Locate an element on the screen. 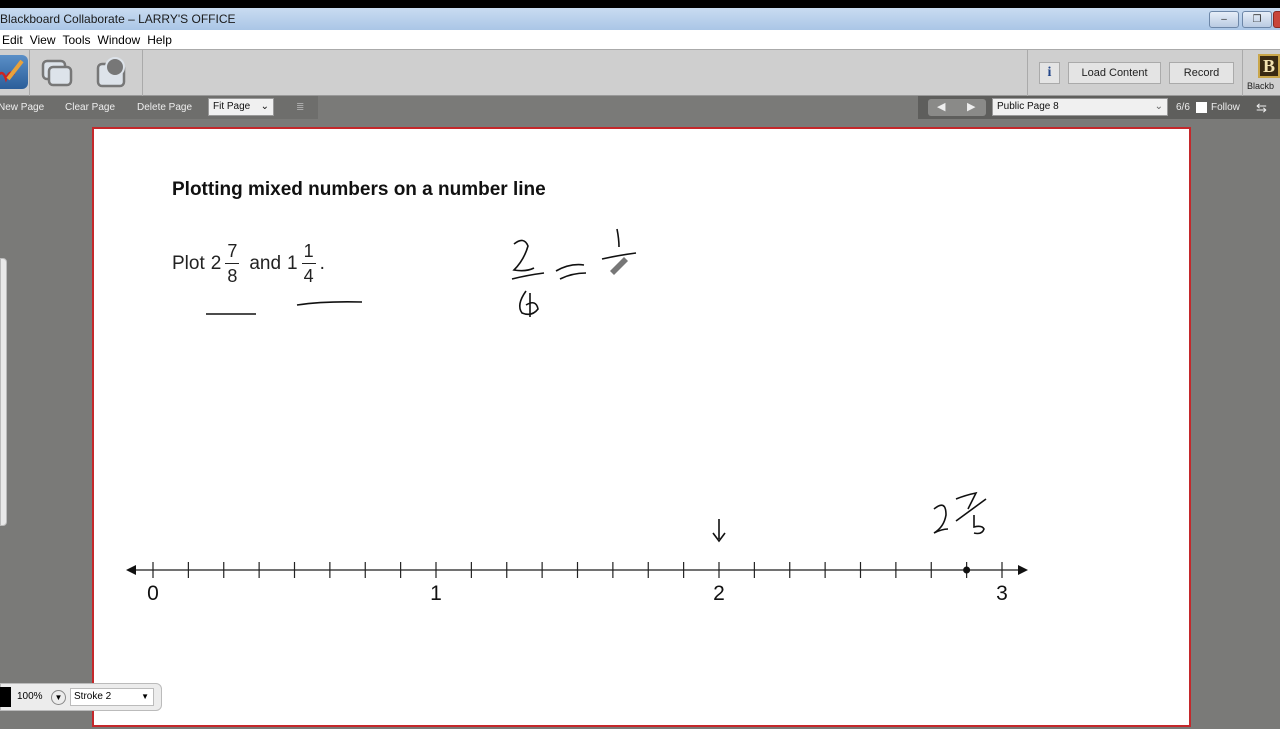 Image resolution: width=1280 pixels, height=729 pixels. stroke-select: Stroke 2 ▼ is located at coordinates (112, 697).